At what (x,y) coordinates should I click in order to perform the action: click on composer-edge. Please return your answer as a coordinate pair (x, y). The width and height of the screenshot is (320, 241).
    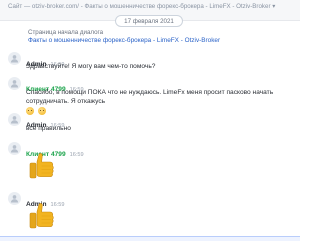
    Looking at the image, I should click on (150, 238).